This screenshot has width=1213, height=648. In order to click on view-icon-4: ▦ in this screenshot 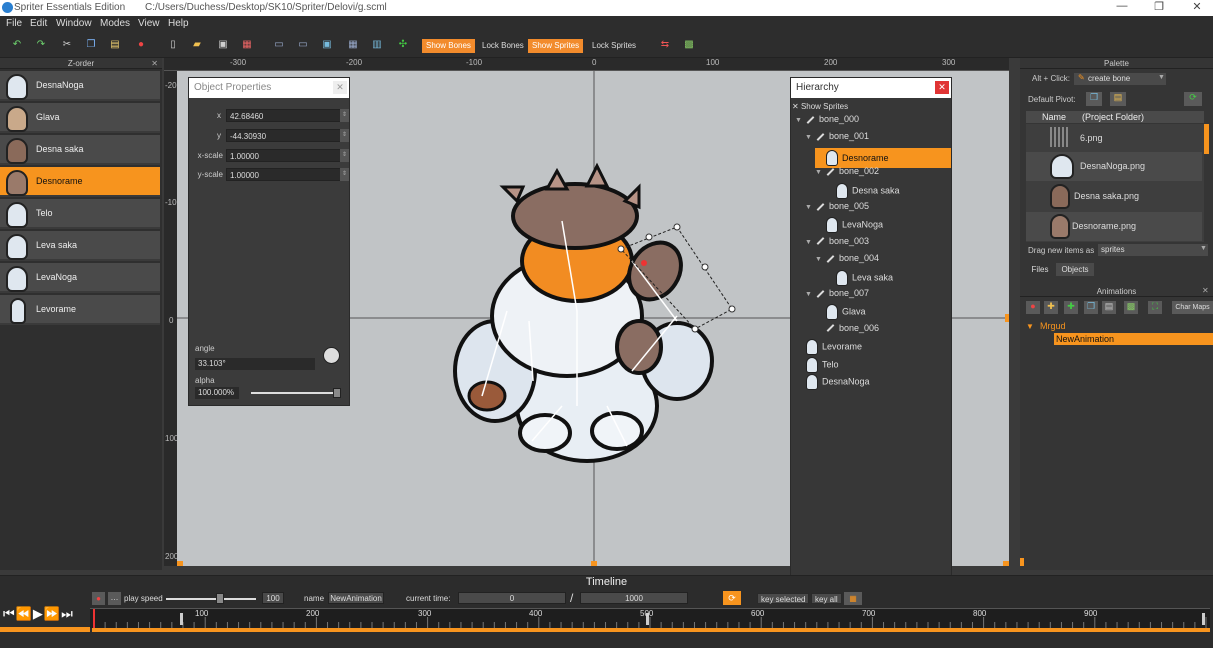, I will do `click(353, 45)`.